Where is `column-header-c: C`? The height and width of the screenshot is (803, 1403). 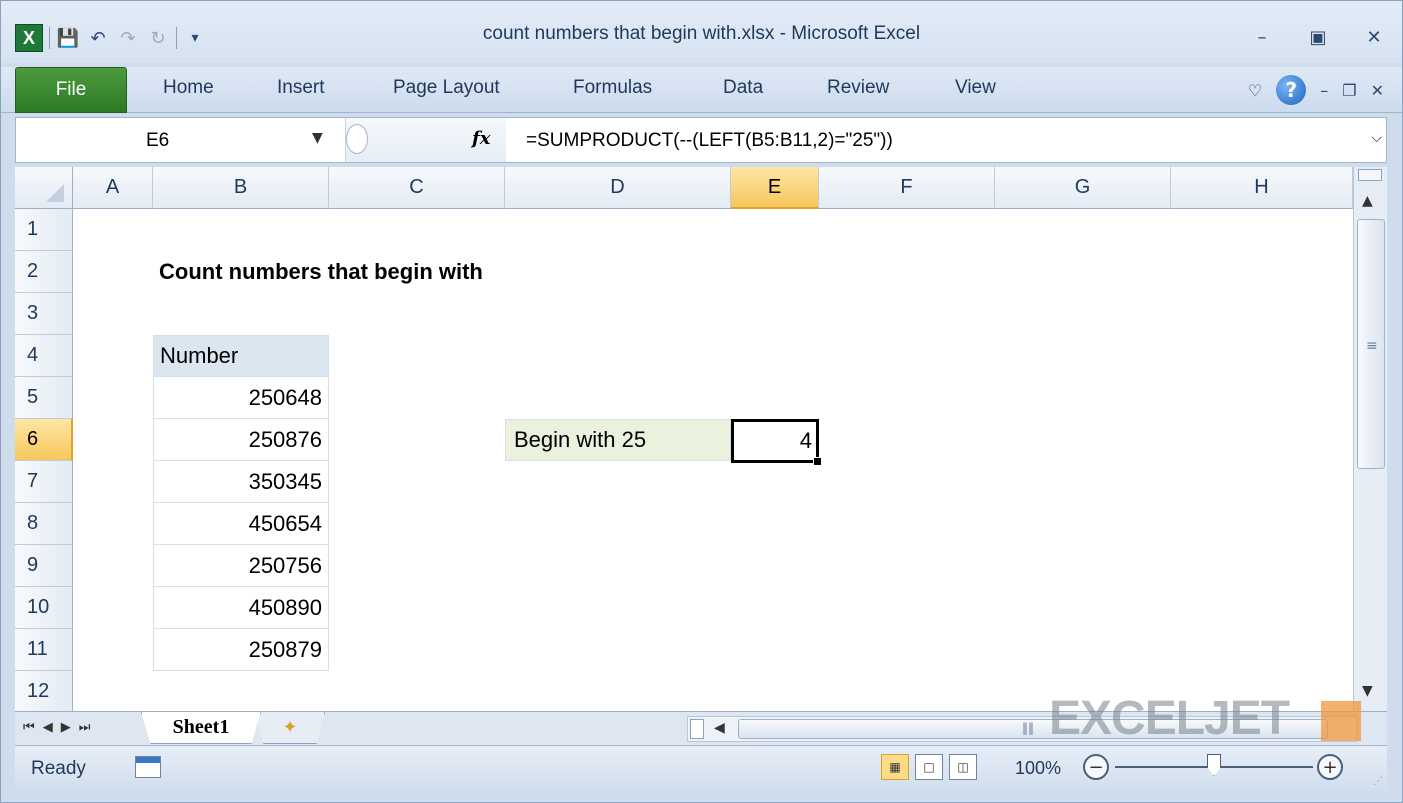 column-header-c: C is located at coordinates (417, 188).